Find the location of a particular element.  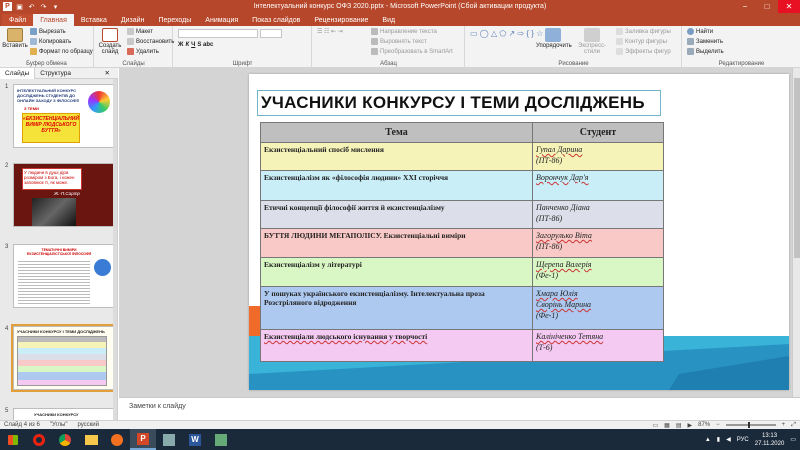

keyboard-language: РУС is located at coordinates (743, 440).